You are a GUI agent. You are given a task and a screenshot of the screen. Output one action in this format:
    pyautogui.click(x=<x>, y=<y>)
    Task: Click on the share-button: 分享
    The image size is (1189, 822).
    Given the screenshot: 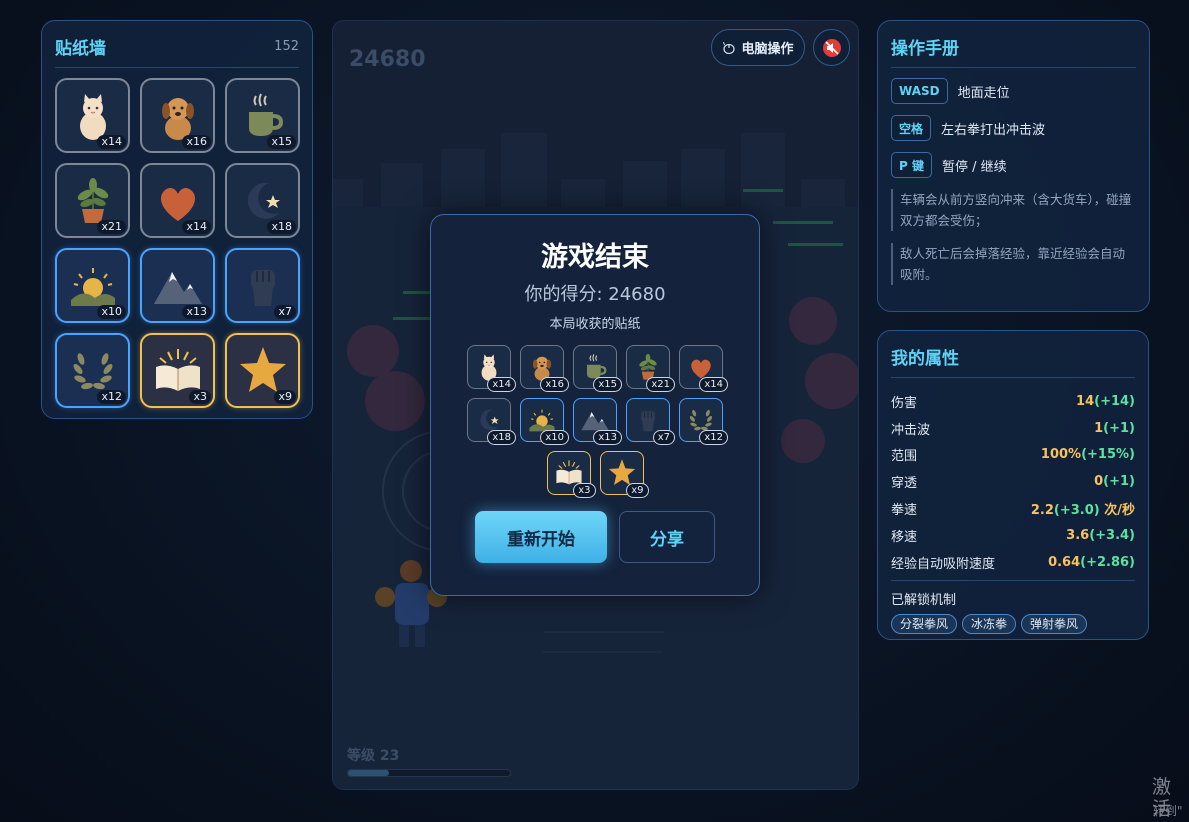 What is the action you would take?
    pyautogui.click(x=667, y=537)
    